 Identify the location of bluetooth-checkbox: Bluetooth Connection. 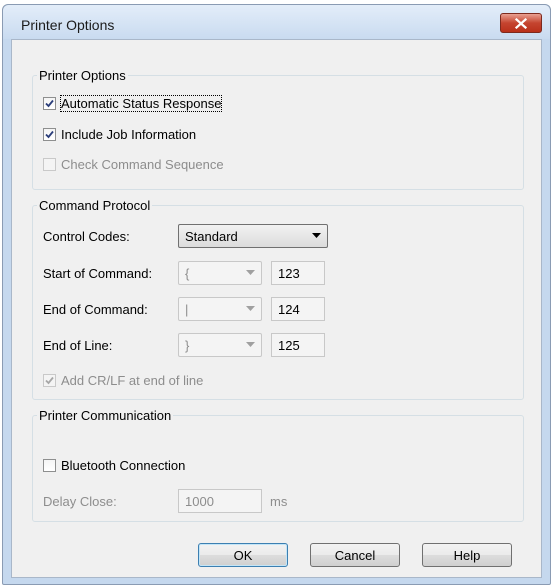
(114, 465).